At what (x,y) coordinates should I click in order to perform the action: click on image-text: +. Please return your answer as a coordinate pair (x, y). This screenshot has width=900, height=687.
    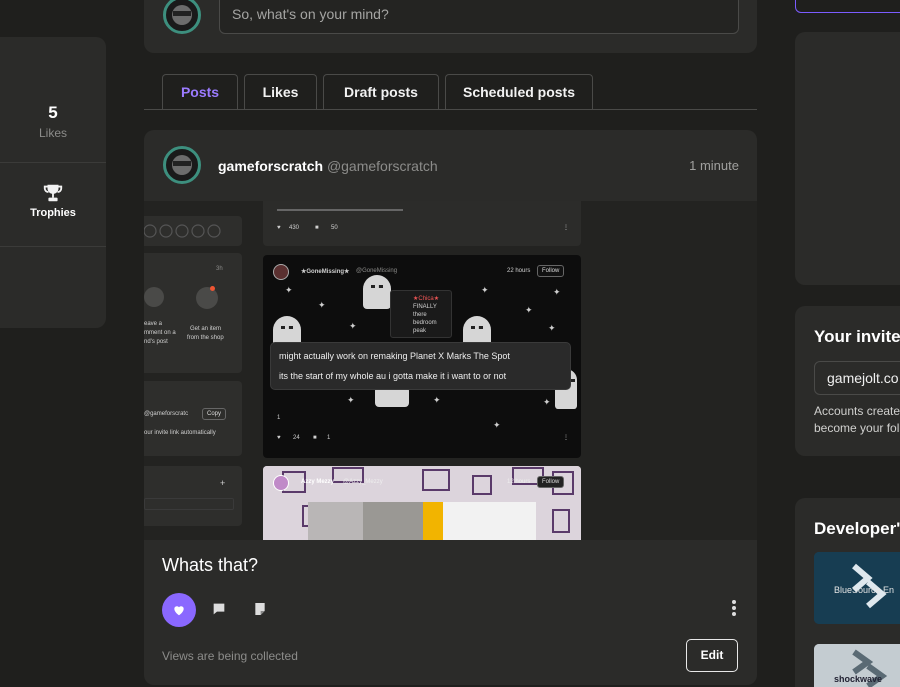
    Looking at the image, I should click on (223, 483).